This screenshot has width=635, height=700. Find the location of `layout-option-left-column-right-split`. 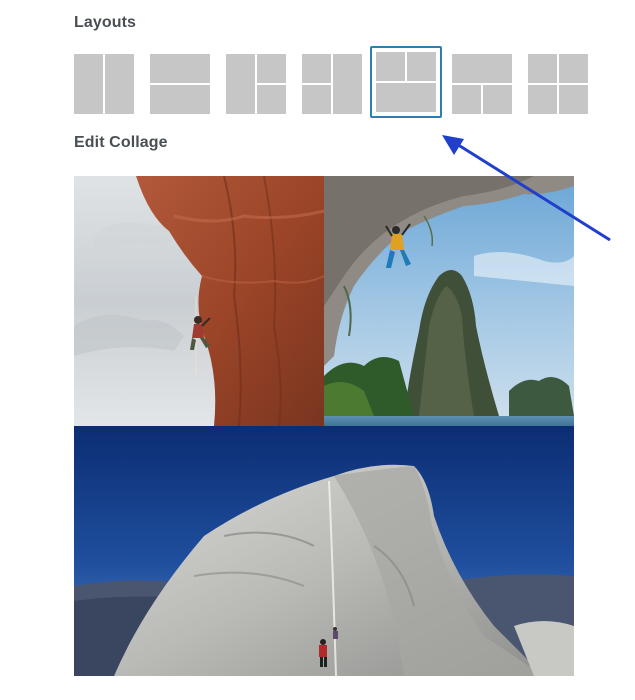

layout-option-left-column-right-split is located at coordinates (256, 84).